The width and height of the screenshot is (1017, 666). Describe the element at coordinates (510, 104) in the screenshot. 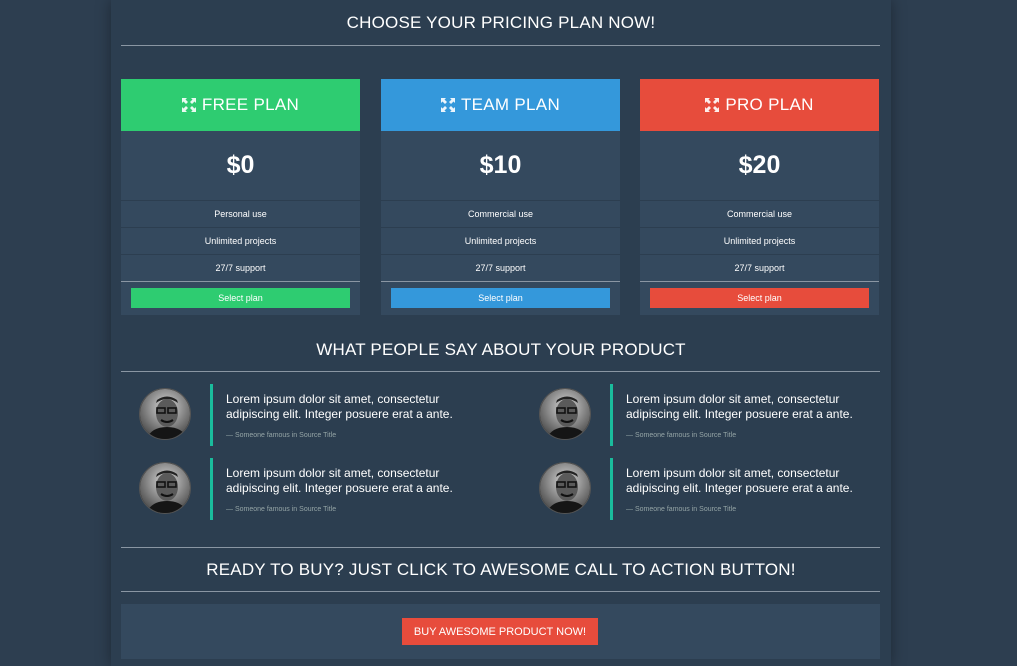

I see `plan-name: TEAM PLAN` at that location.